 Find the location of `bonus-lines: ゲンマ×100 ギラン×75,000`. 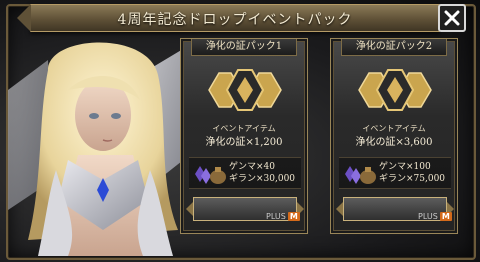

bonus-lines: ゲンマ×100 ギラン×75,000 is located at coordinates (412, 173).